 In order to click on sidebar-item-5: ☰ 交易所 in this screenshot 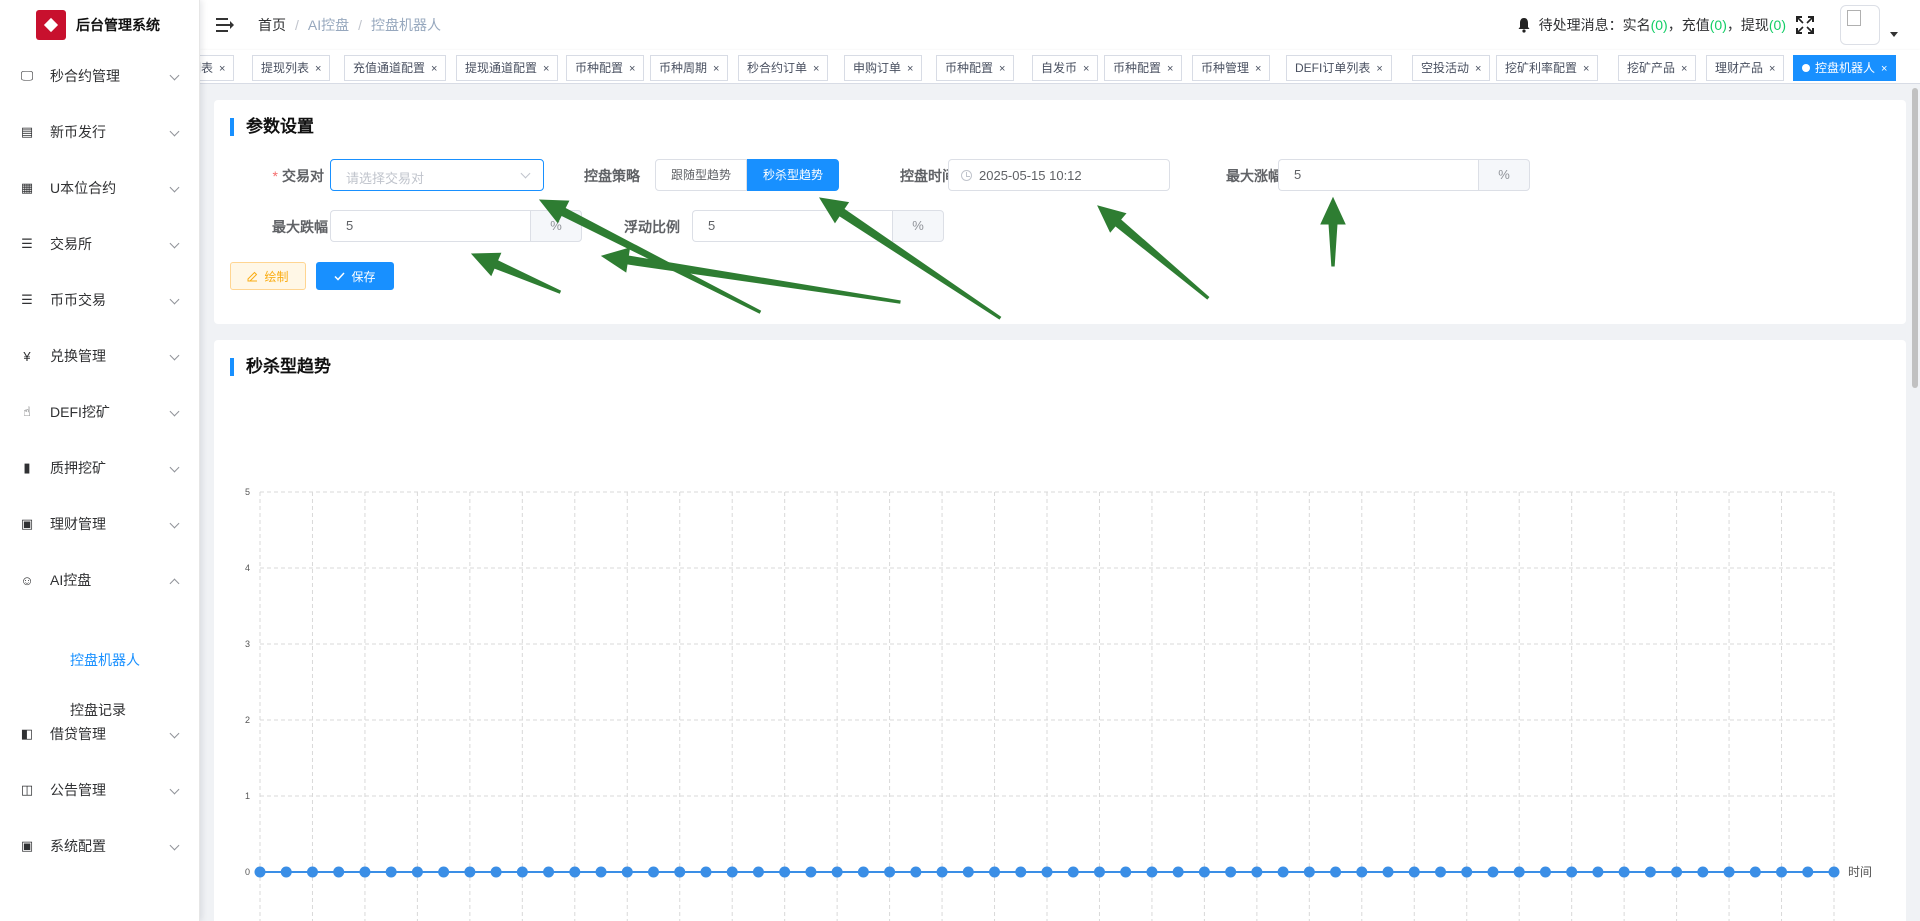, I will do `click(99, 244)`.